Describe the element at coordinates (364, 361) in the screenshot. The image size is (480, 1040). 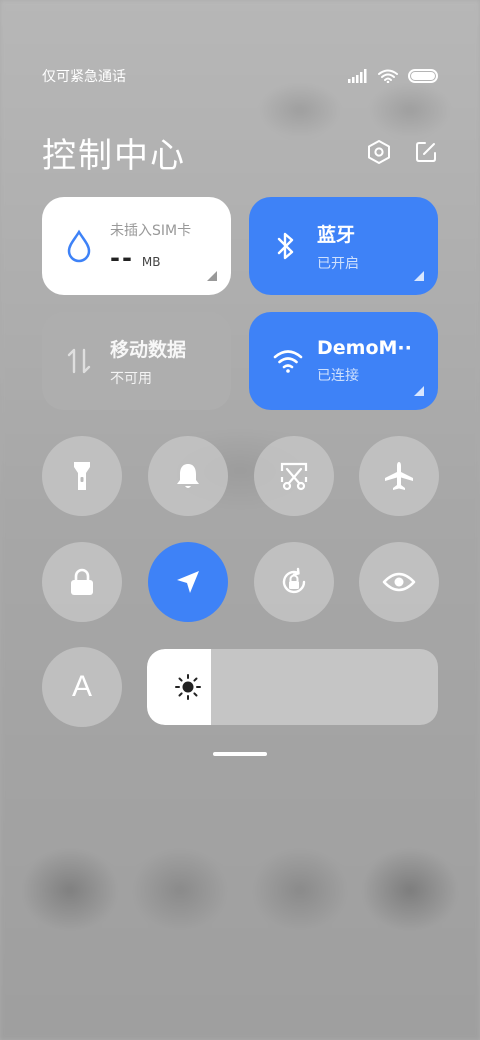
I see `wifi-tile-text: DemoM·· 已连接` at that location.